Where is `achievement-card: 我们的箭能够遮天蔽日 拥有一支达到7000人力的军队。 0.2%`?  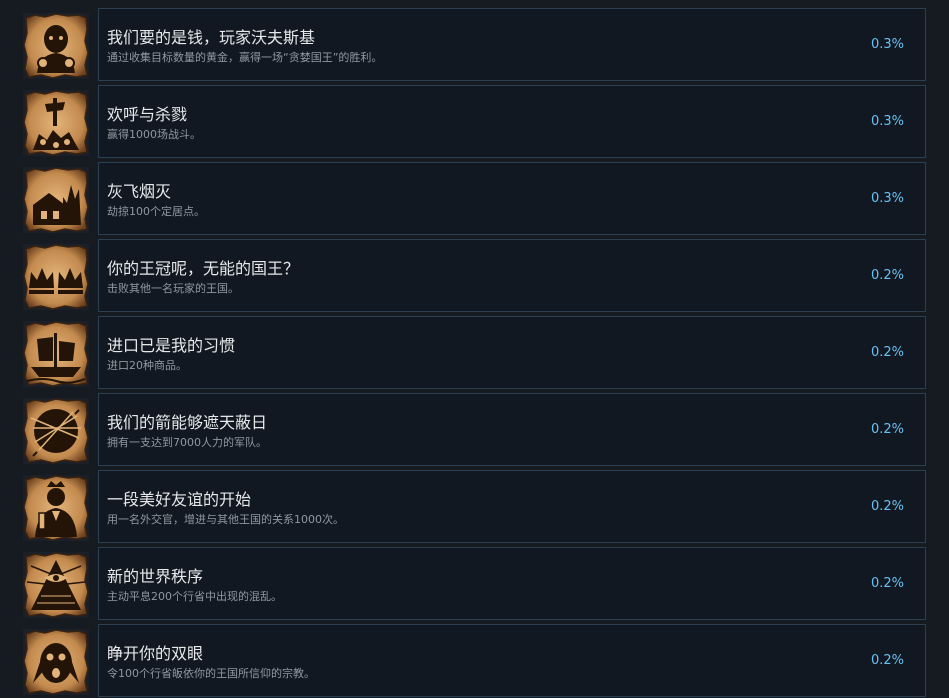 achievement-card: 我们的箭能够遮天蔽日 拥有一支达到7000人力的军队。 0.2% is located at coordinates (512, 429).